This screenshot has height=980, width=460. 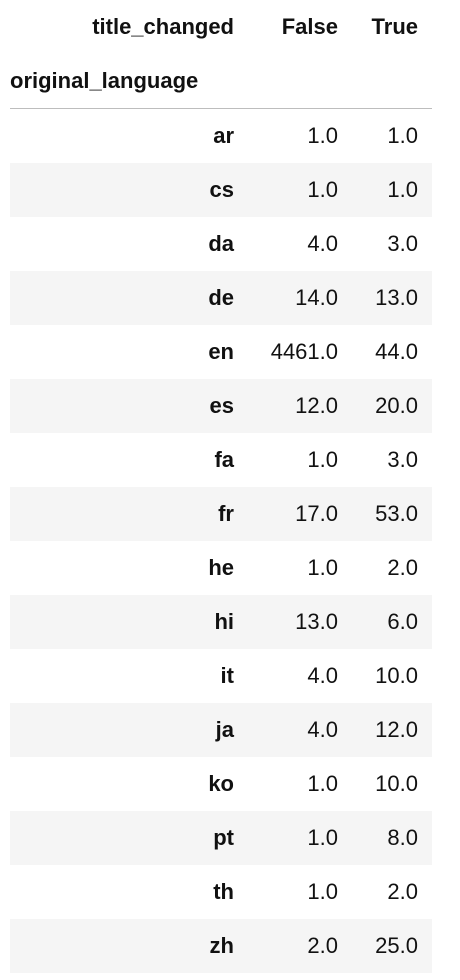 What do you see at coordinates (129, 81) in the screenshot?
I see `index-name: original_language` at bounding box center [129, 81].